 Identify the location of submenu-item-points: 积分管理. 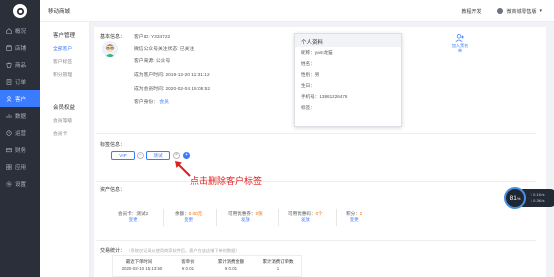
(64, 74).